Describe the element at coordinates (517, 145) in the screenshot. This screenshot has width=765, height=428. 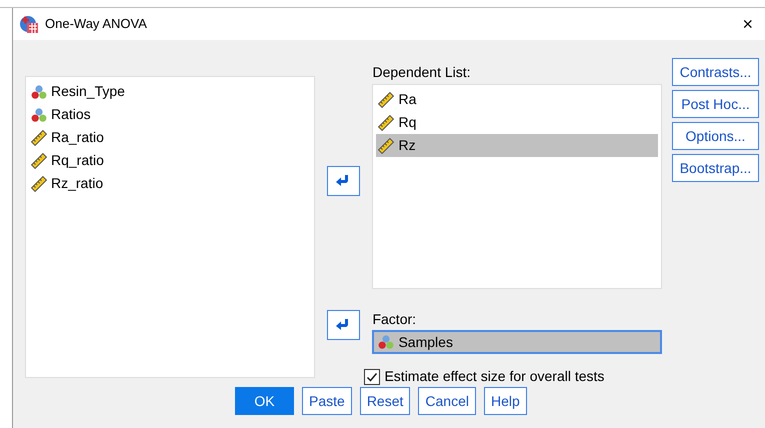
I see `list-item: Rz` at that location.